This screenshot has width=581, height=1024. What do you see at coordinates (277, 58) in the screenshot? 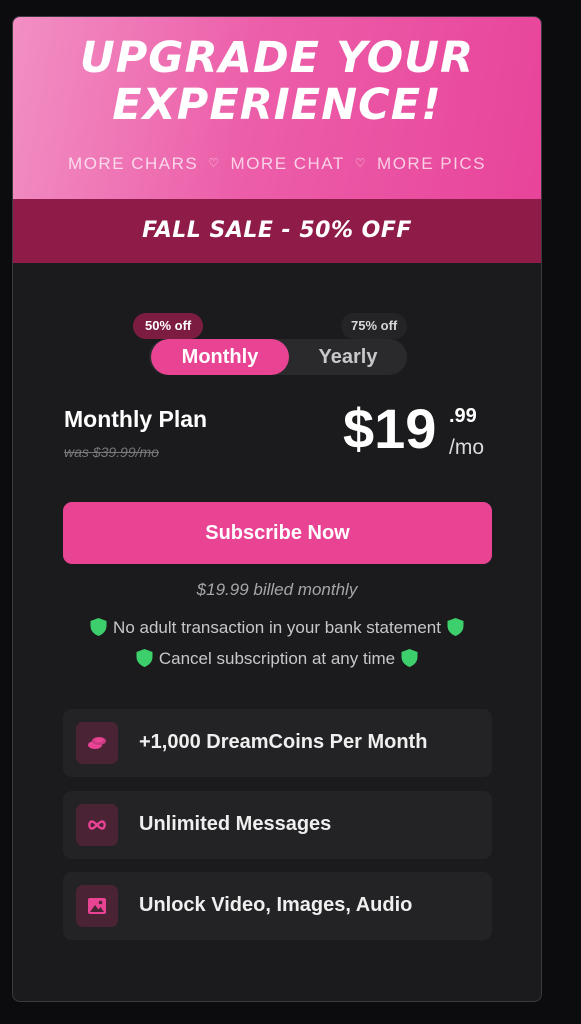
I see `hero-title-line1: UPGRADE YOUR` at bounding box center [277, 58].